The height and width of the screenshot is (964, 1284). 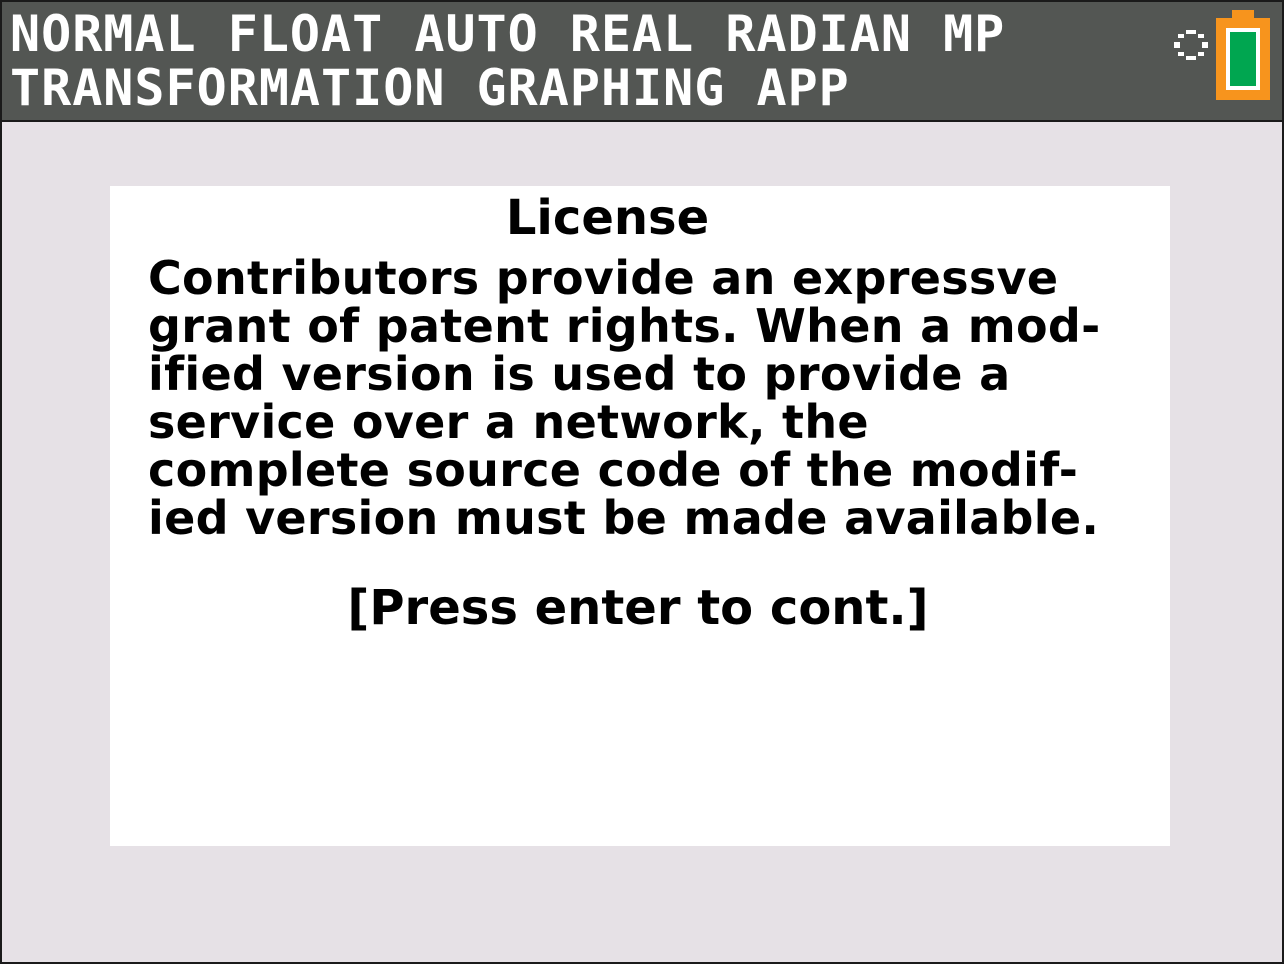 I want to click on license-text-line: ified version is used to provide a, so click(x=579, y=374).